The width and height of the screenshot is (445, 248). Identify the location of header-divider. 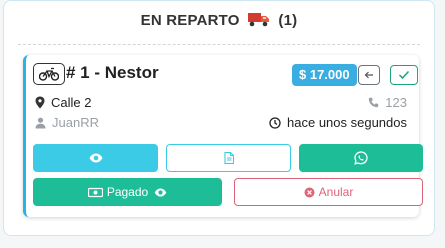
(219, 44).